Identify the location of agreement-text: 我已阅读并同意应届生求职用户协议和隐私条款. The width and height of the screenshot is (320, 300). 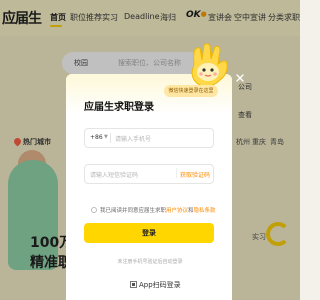
(158, 210).